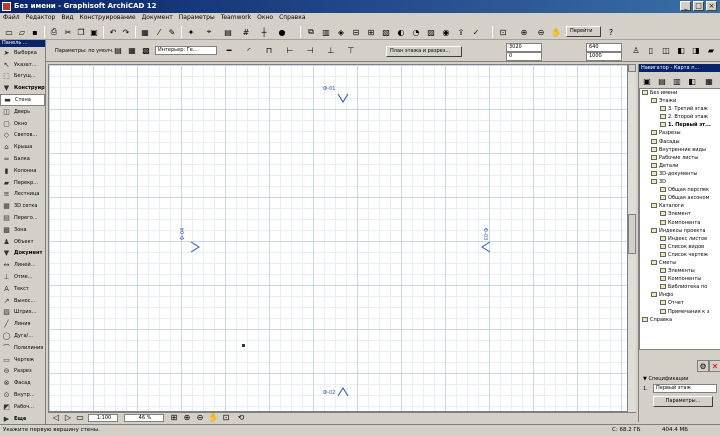 The image size is (720, 436). Describe the element at coordinates (246, 32) in the screenshot. I see `grid-icon: #` at that location.